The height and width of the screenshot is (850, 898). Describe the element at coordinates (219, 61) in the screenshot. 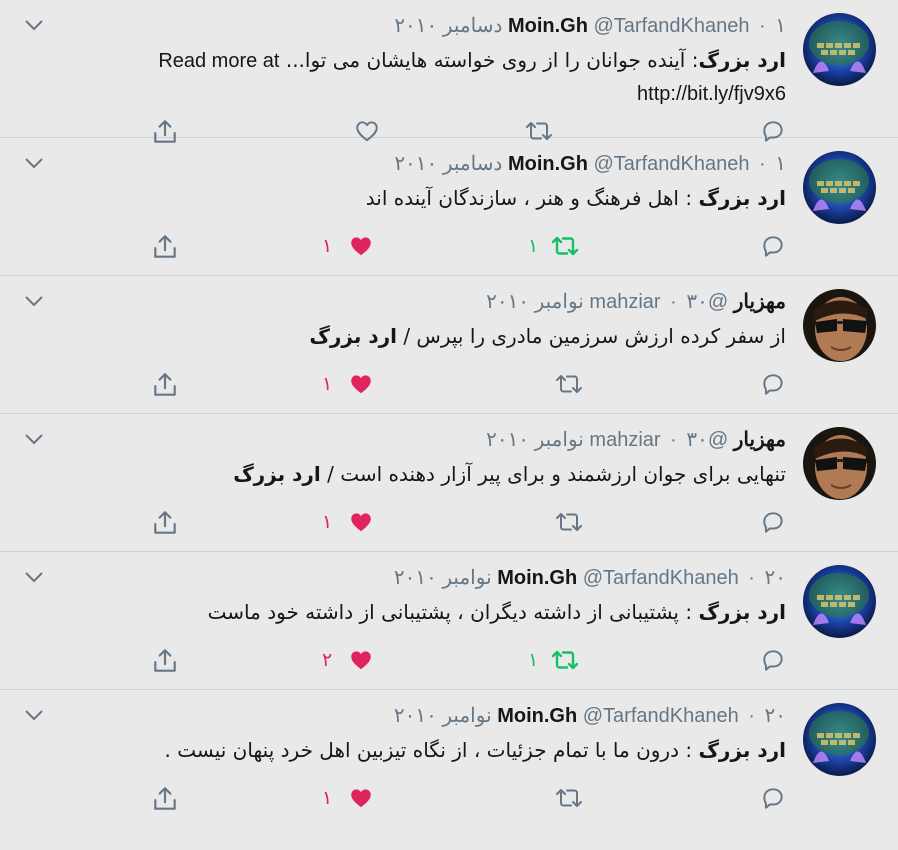

I see `read-more-label: Read more at` at that location.